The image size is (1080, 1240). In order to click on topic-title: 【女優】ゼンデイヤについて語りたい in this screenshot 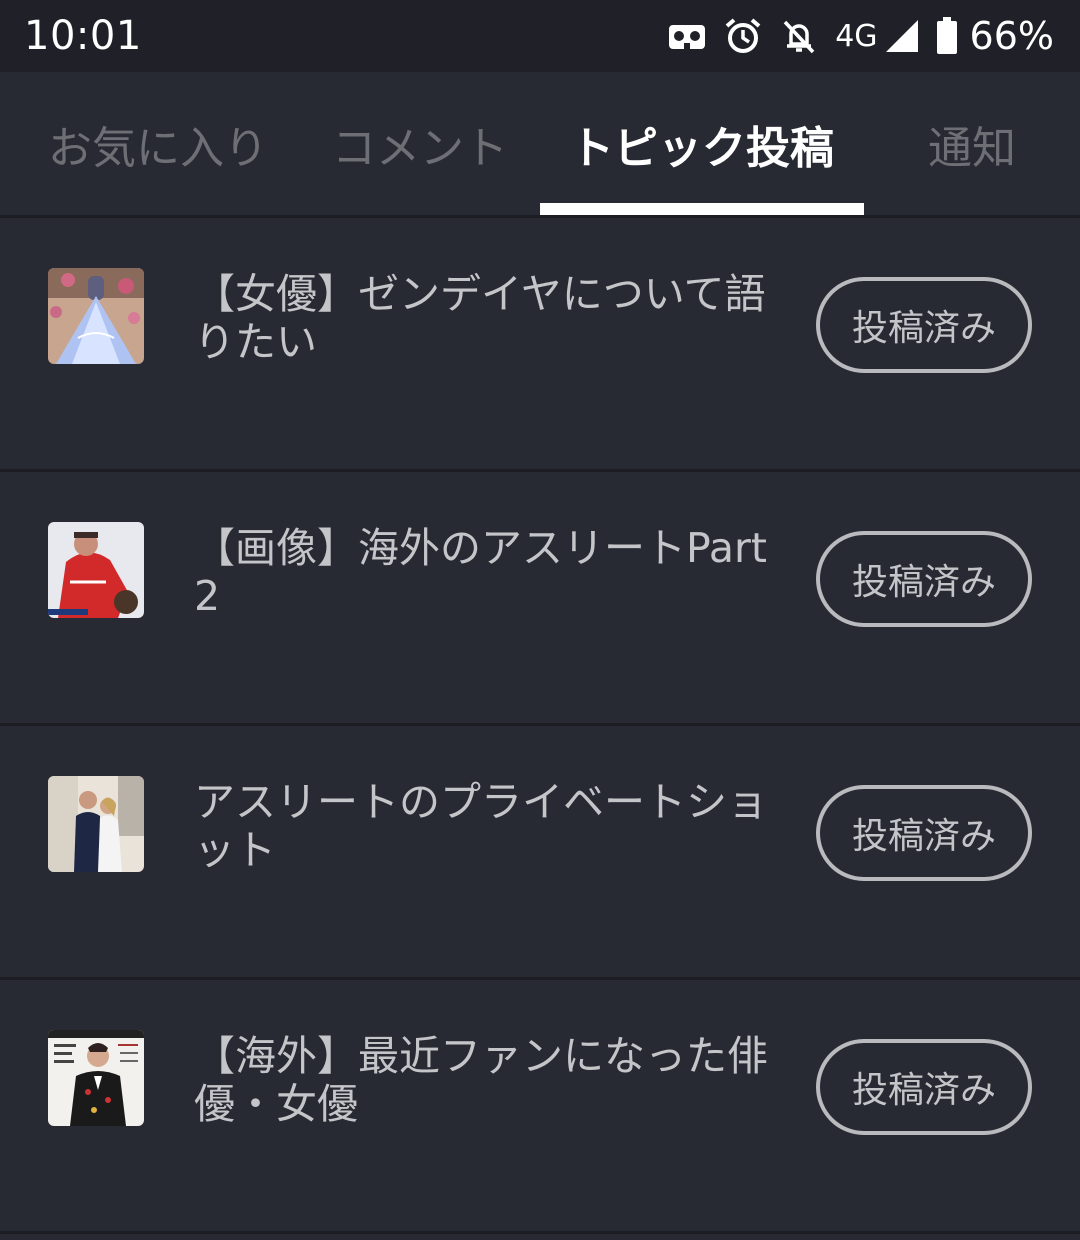, I will do `click(480, 318)`.